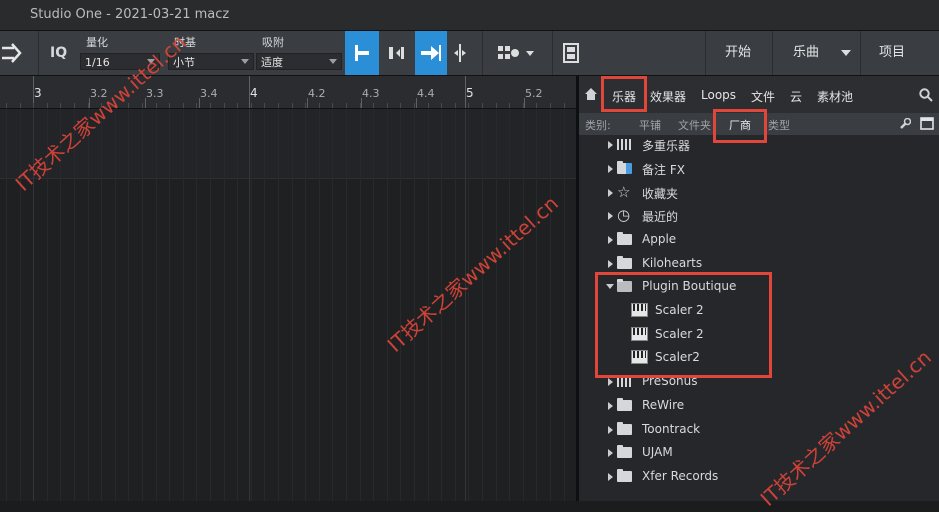  What do you see at coordinates (759, 124) in the screenshot?
I see `sort-bar: 类别: 平铺 文件夹 厂商 类型` at bounding box center [759, 124].